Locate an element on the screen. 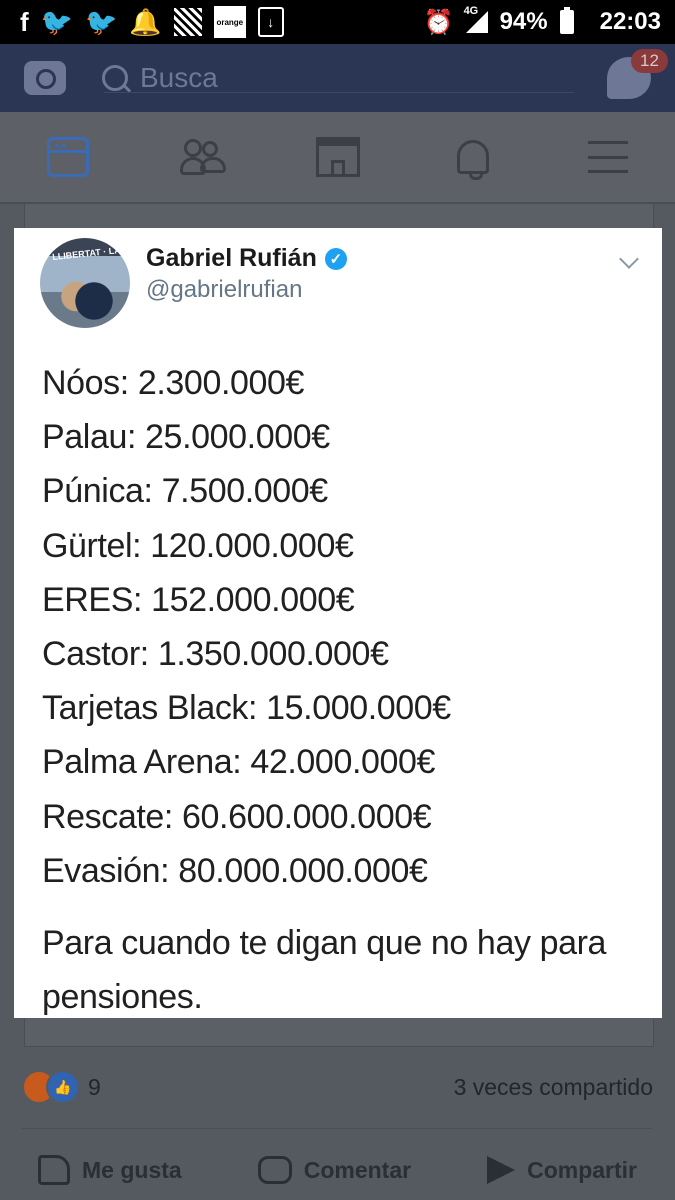 The height and width of the screenshot is (1200, 675). camera-icon is located at coordinates (45, 78).